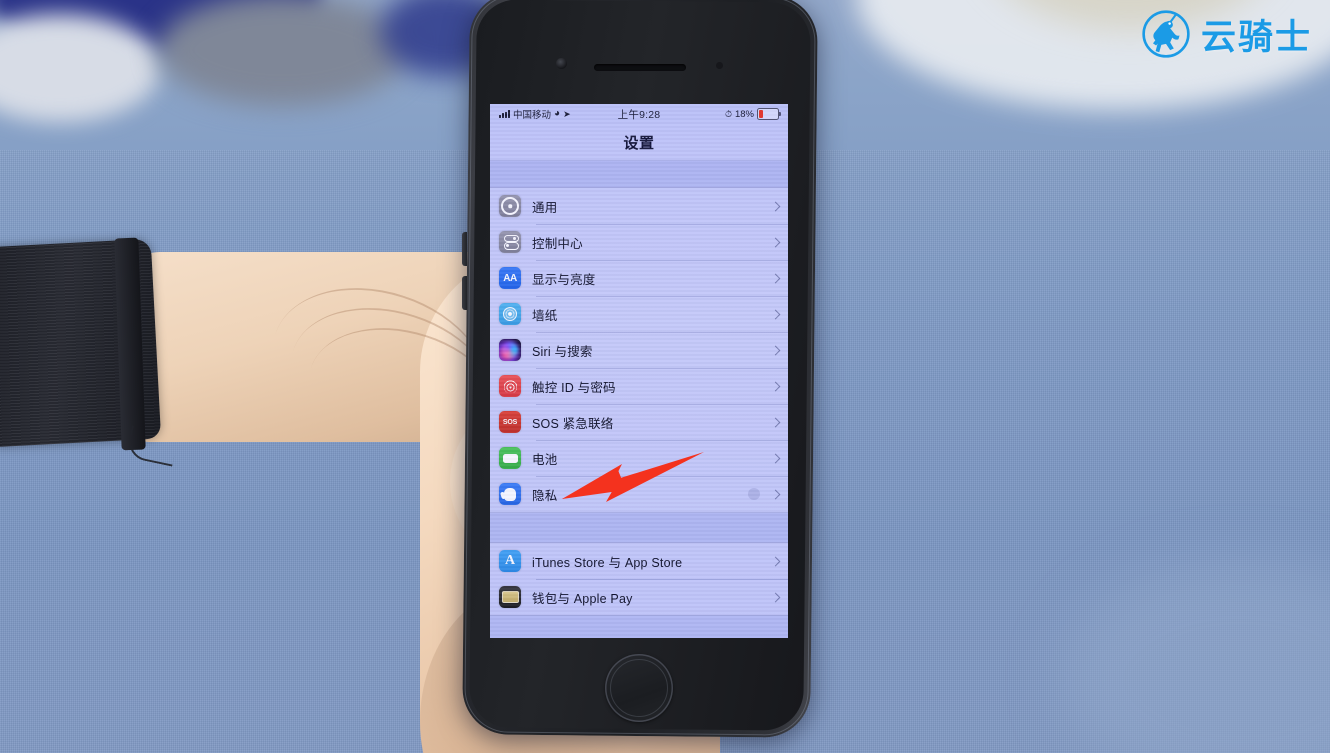 The width and height of the screenshot is (1330, 753). Describe the element at coordinates (545, 459) in the screenshot. I see `row-label: 电池` at that location.